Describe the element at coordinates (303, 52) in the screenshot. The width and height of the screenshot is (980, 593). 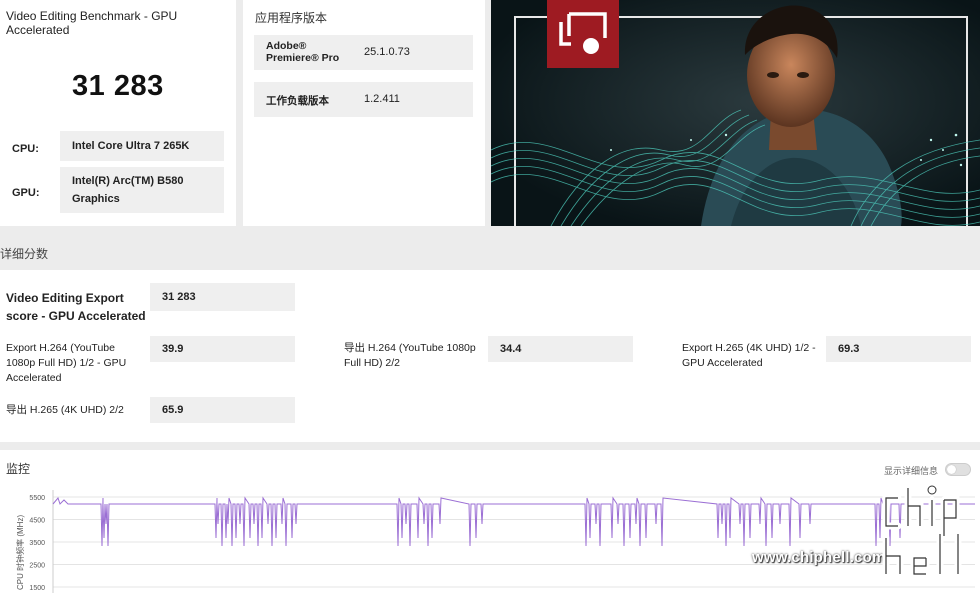
I see `app-name-label: Adobe® Premiere® Pro` at that location.